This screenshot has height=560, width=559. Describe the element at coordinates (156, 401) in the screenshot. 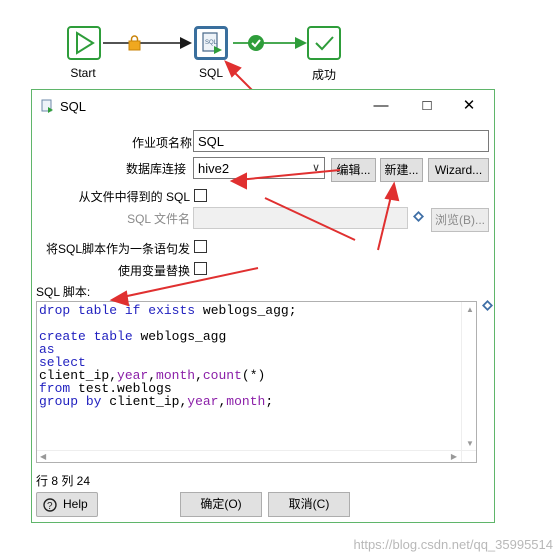

I see `code-line: group by client_ip,year,month;` at that location.